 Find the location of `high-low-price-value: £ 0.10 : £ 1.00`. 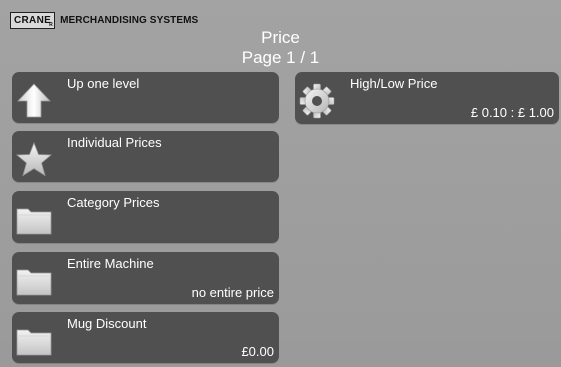

high-low-price-value: £ 0.10 : £ 1.00 is located at coordinates (512, 112).